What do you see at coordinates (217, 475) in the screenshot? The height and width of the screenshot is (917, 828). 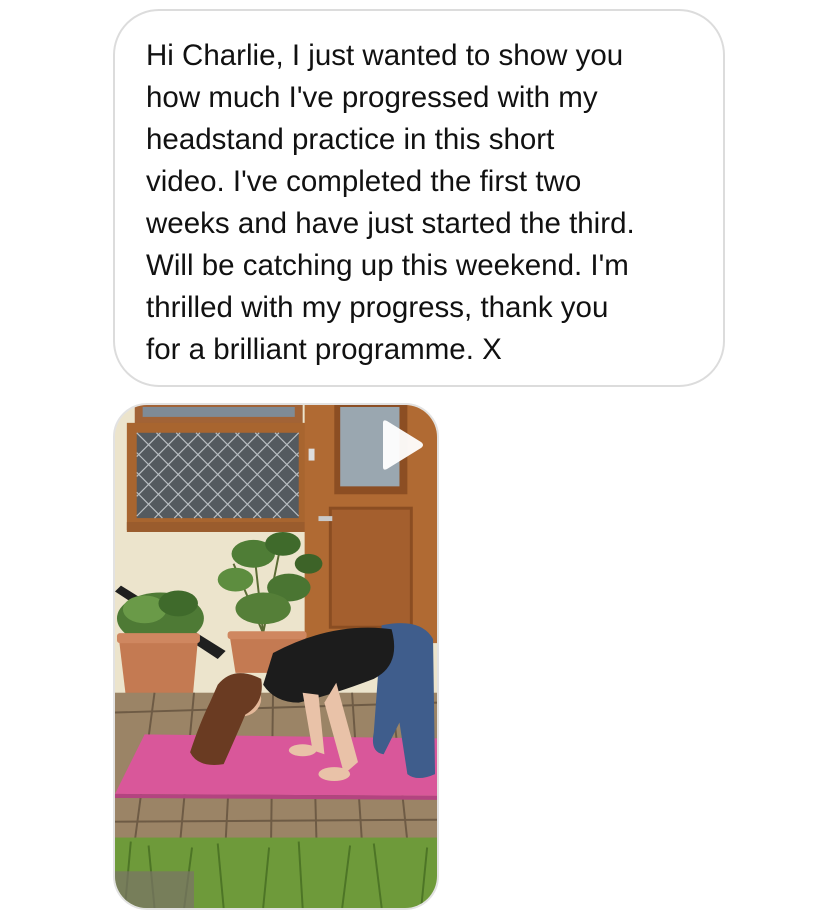 I see `window-glass` at bounding box center [217, 475].